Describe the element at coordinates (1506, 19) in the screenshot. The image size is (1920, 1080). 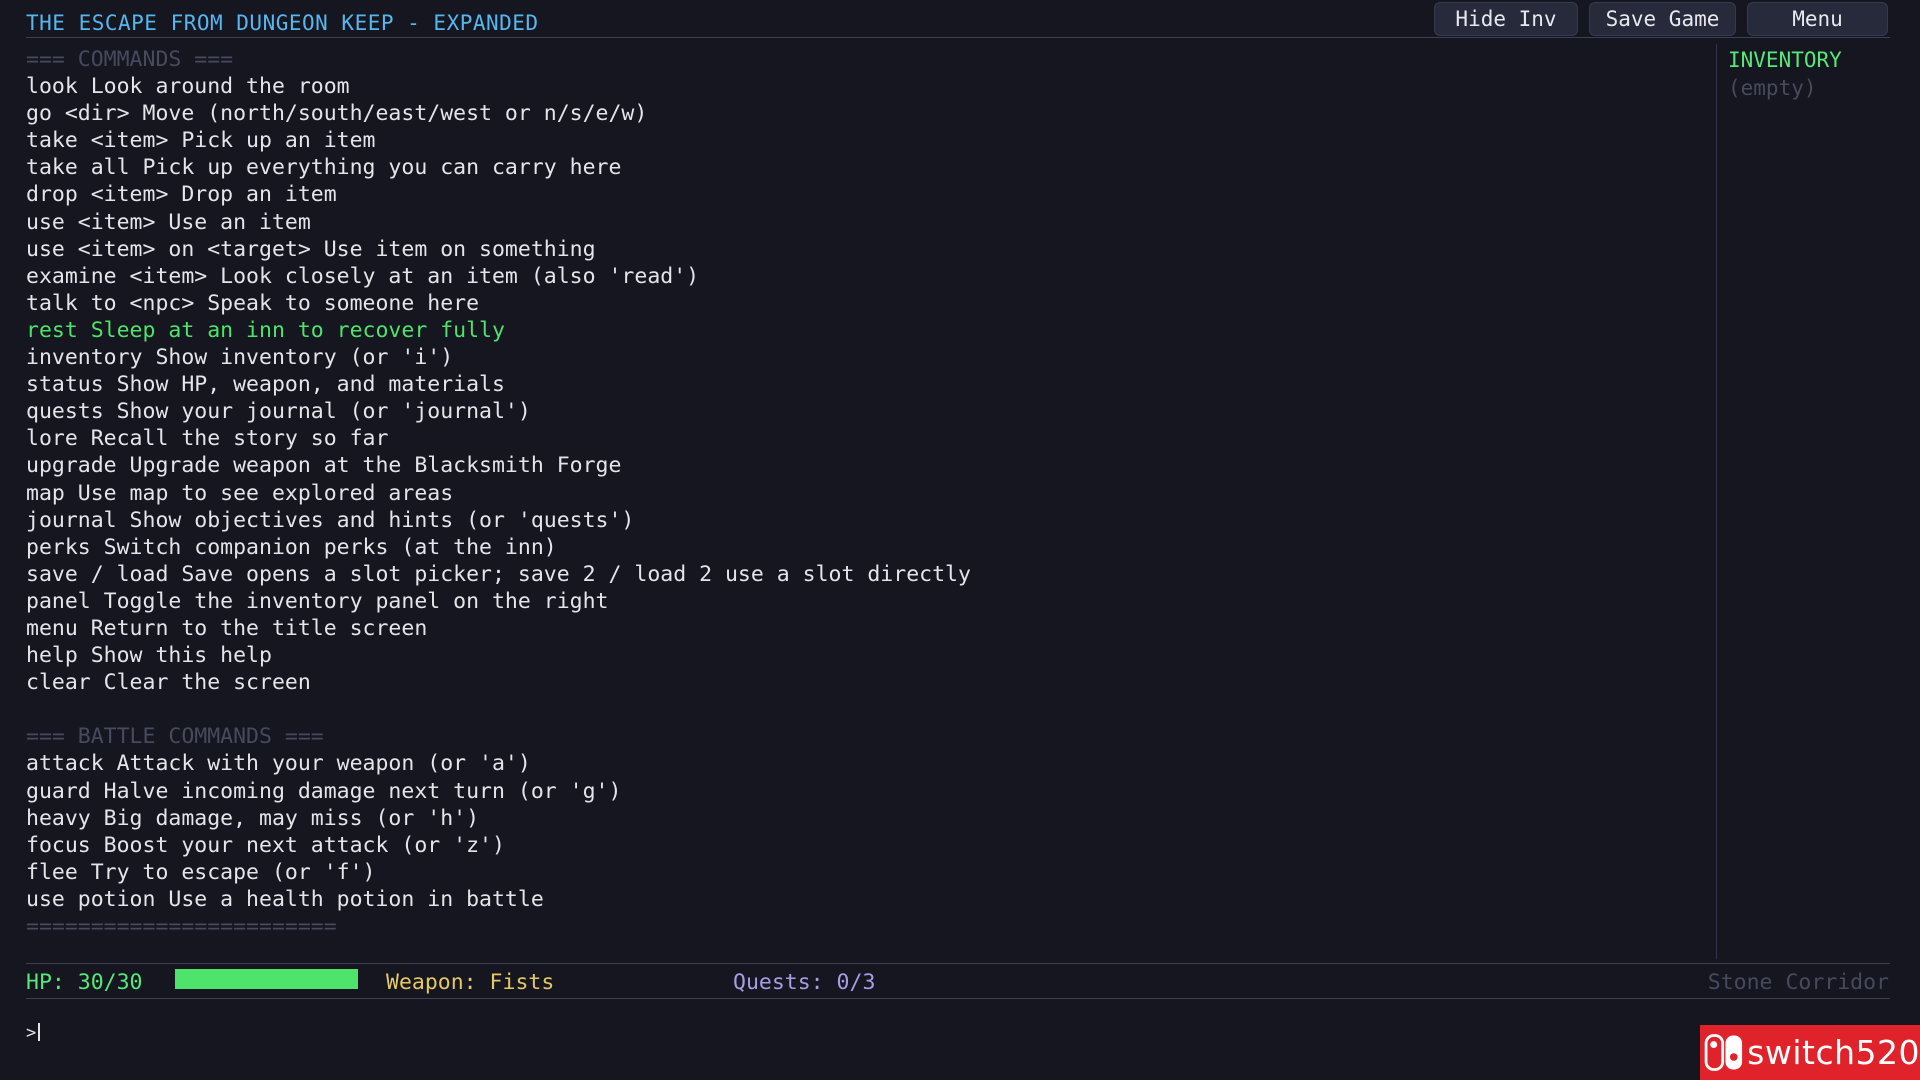
I see `hide-inventory-button: Hide Inv` at that location.